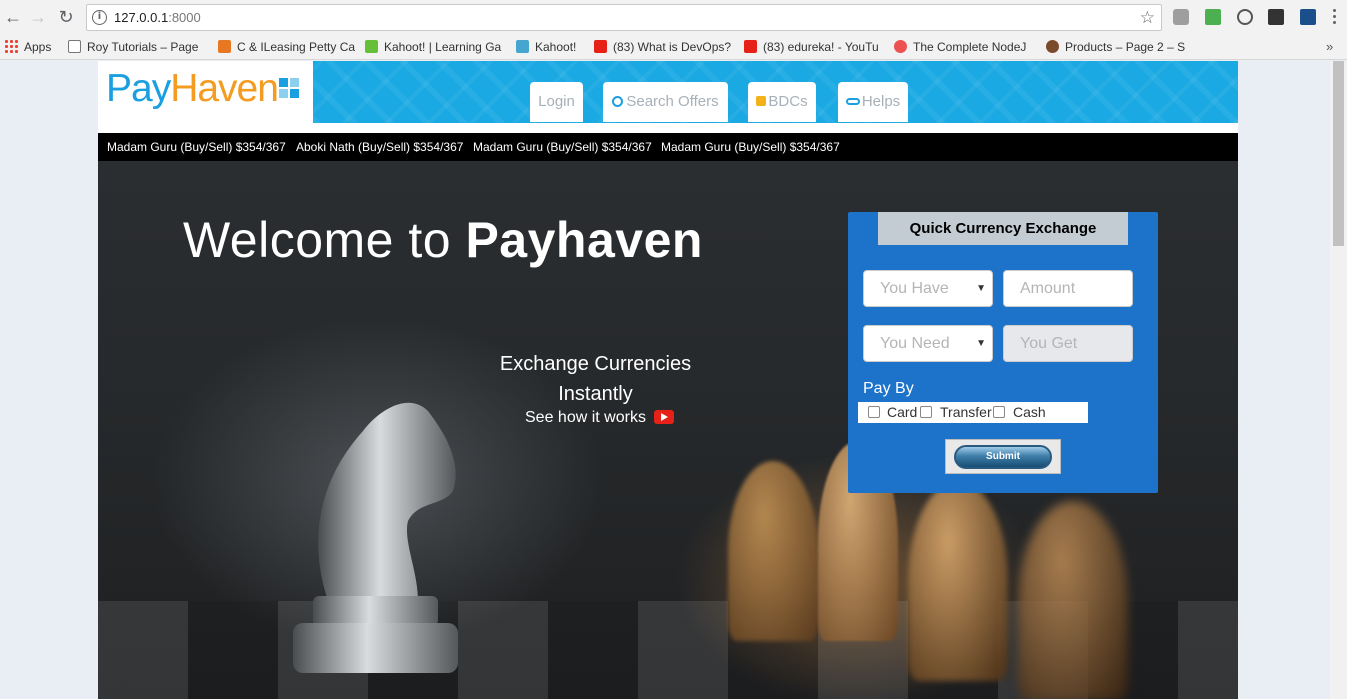  What do you see at coordinates (664, 47) in the screenshot?
I see `bookmark-item: (83) What is DevOps?` at bounding box center [664, 47].